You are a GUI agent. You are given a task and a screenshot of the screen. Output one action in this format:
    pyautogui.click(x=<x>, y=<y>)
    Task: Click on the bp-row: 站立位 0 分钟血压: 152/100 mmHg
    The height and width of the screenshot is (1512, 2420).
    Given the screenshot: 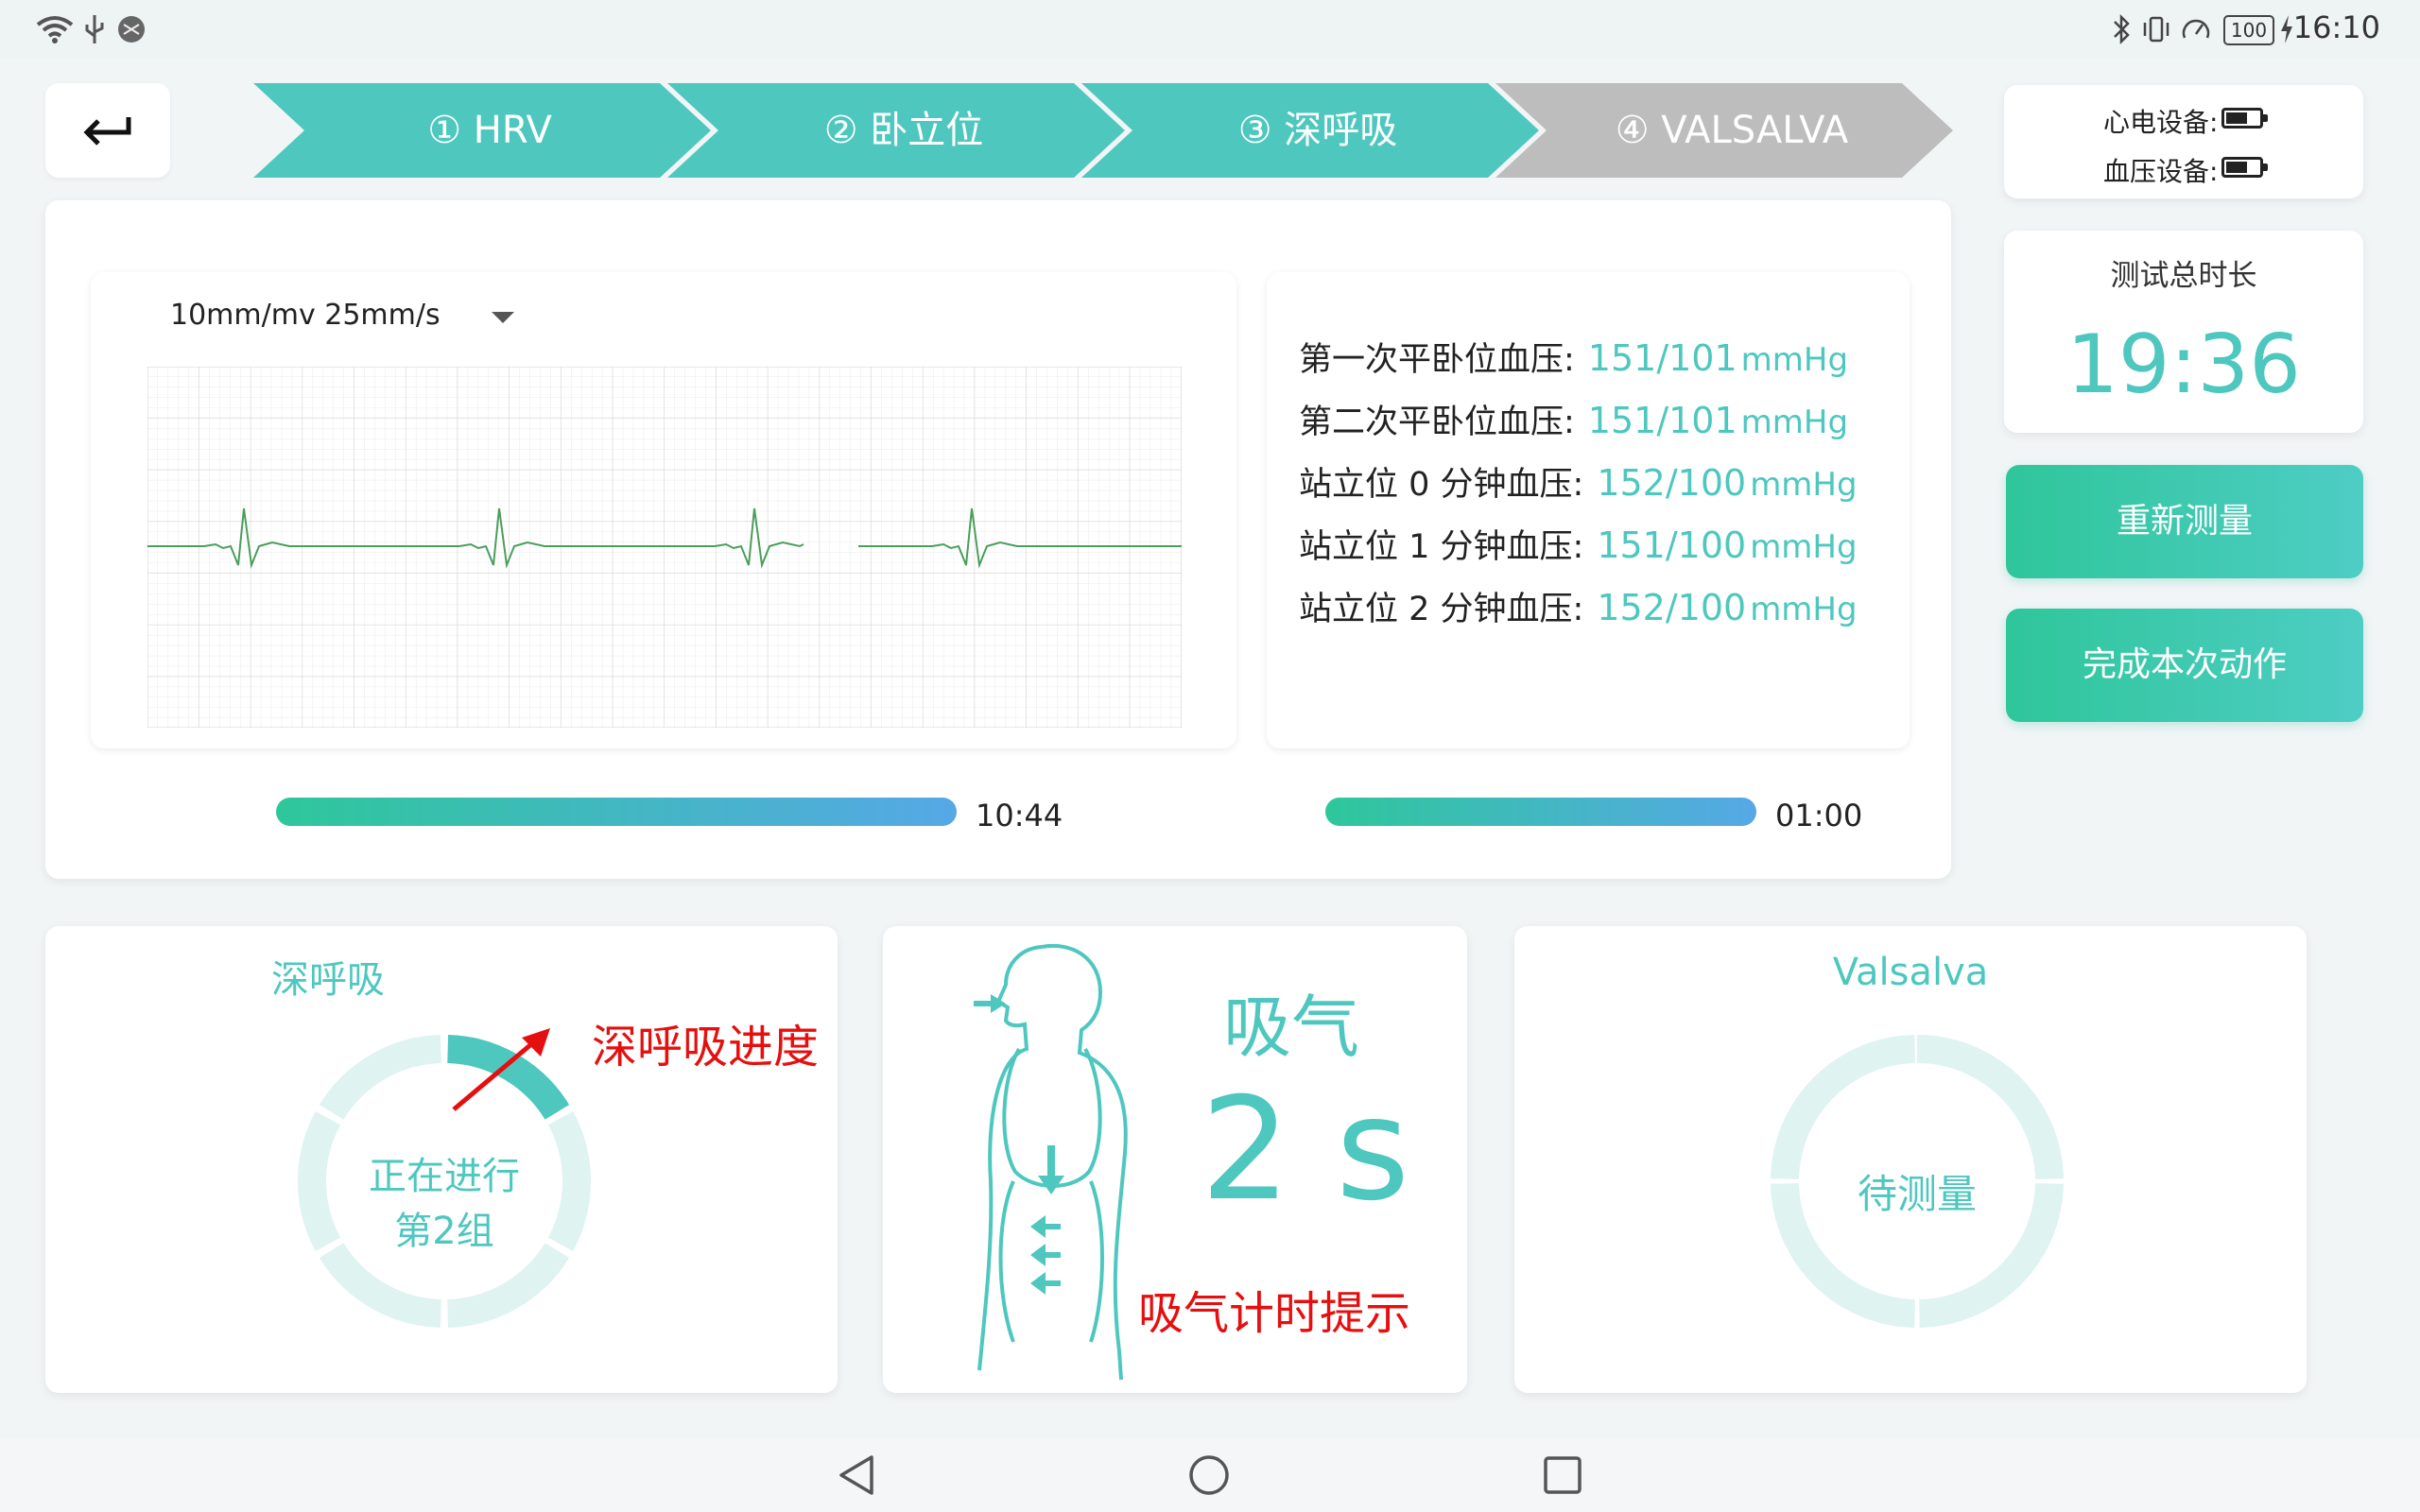 What is the action you would take?
    pyautogui.click(x=1578, y=481)
    